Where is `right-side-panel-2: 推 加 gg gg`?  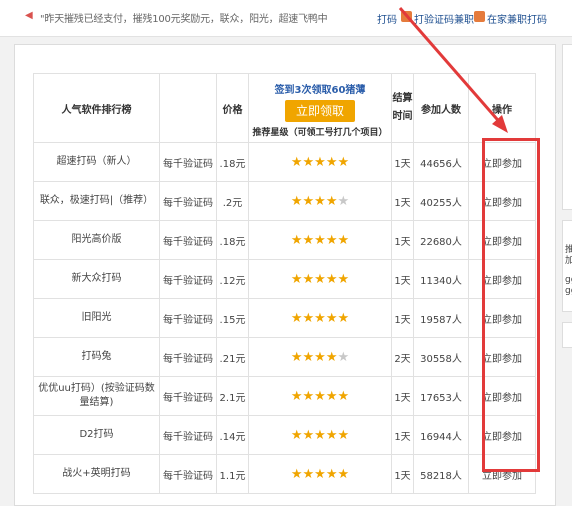
right-side-panel-2: 推 加 gg gg is located at coordinates (567, 266).